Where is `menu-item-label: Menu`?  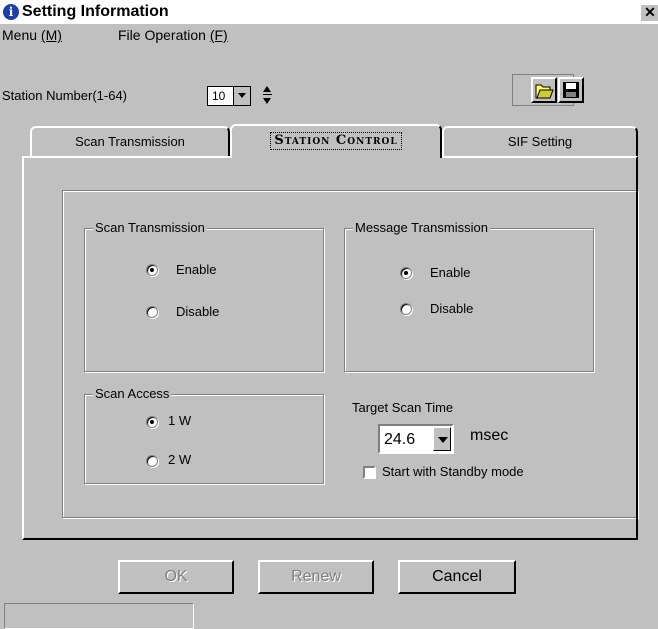 menu-item-label: Menu is located at coordinates (20, 35).